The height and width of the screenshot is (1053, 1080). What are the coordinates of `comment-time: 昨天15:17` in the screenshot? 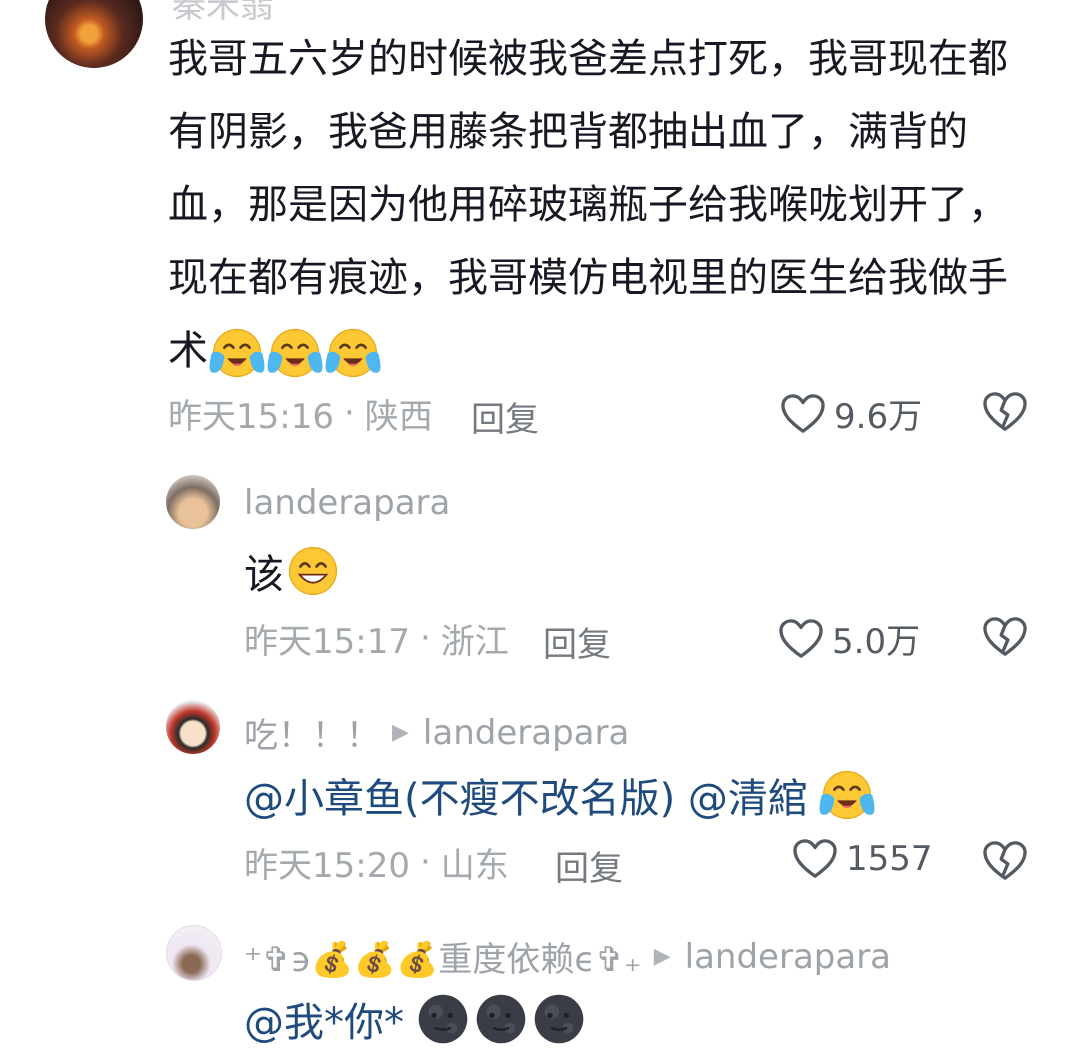 It's located at (327, 641).